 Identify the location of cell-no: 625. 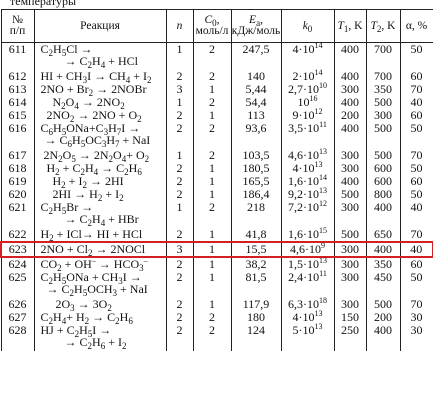
(17, 284).